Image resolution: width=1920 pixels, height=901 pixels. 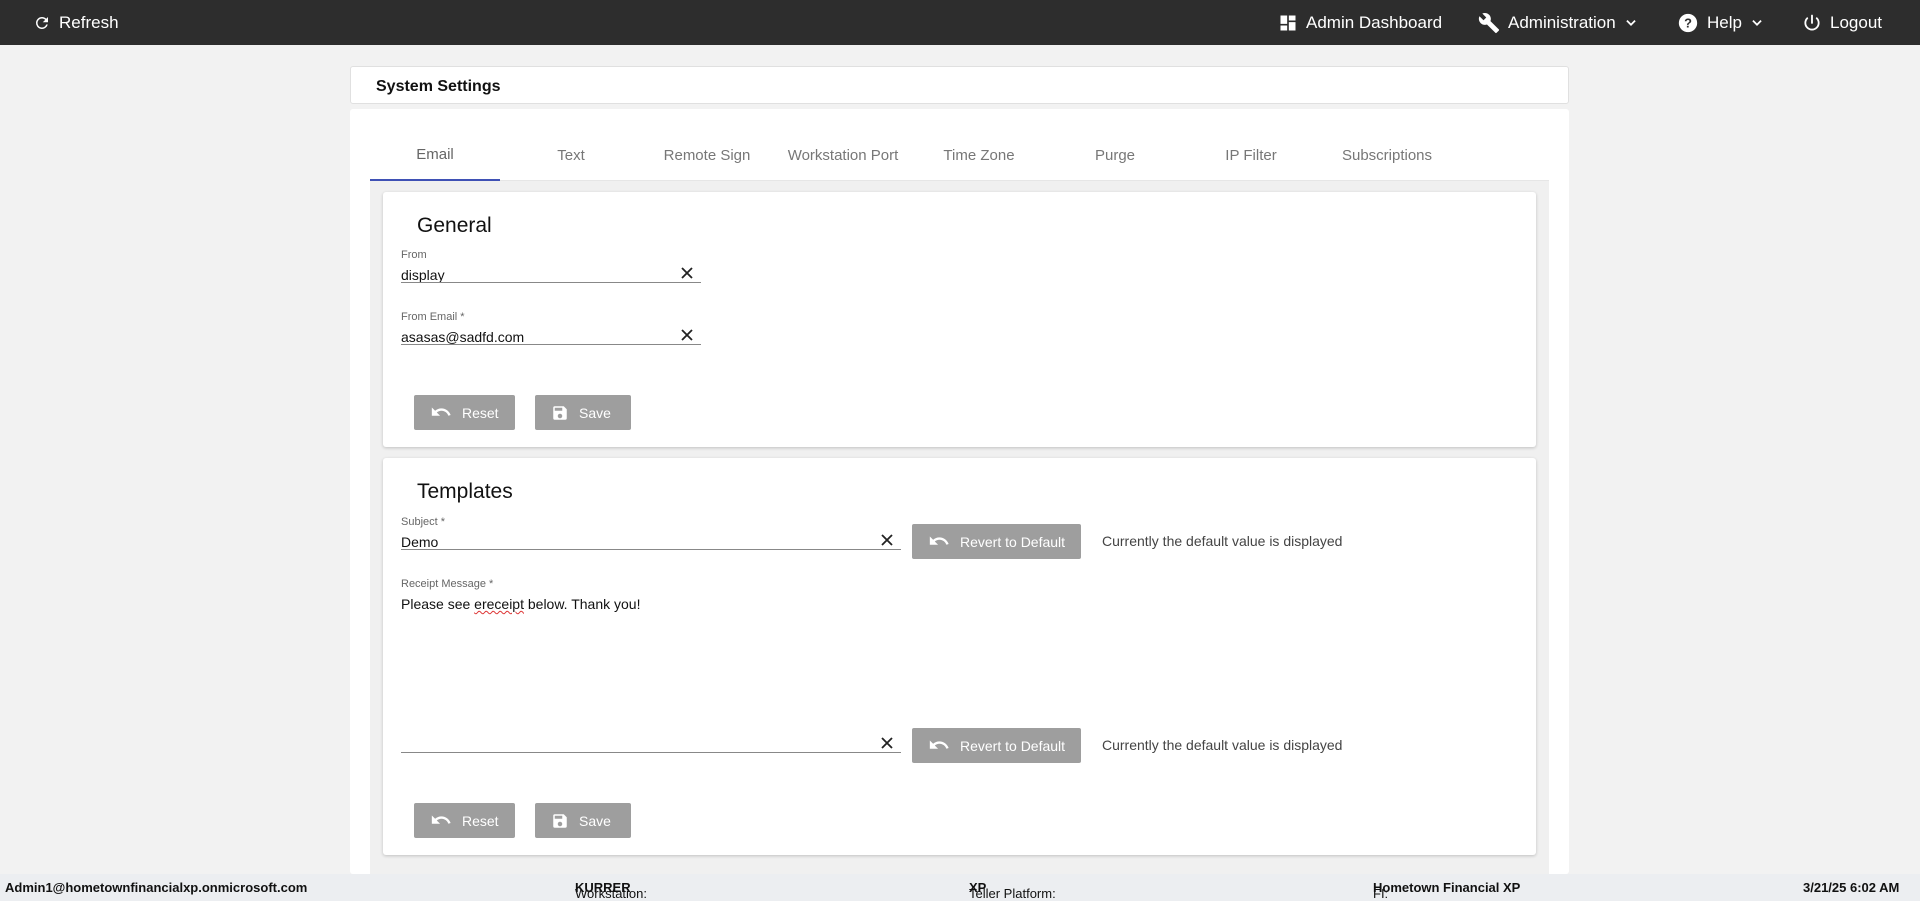 I want to click on fi-value: Hometown Financial XP, so click(x=1447, y=887).